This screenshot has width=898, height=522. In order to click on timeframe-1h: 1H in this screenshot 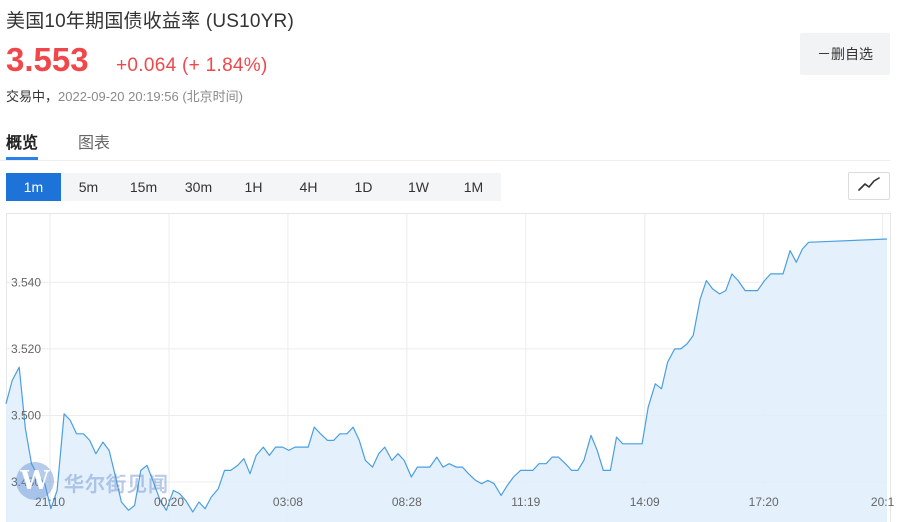, I will do `click(253, 187)`.